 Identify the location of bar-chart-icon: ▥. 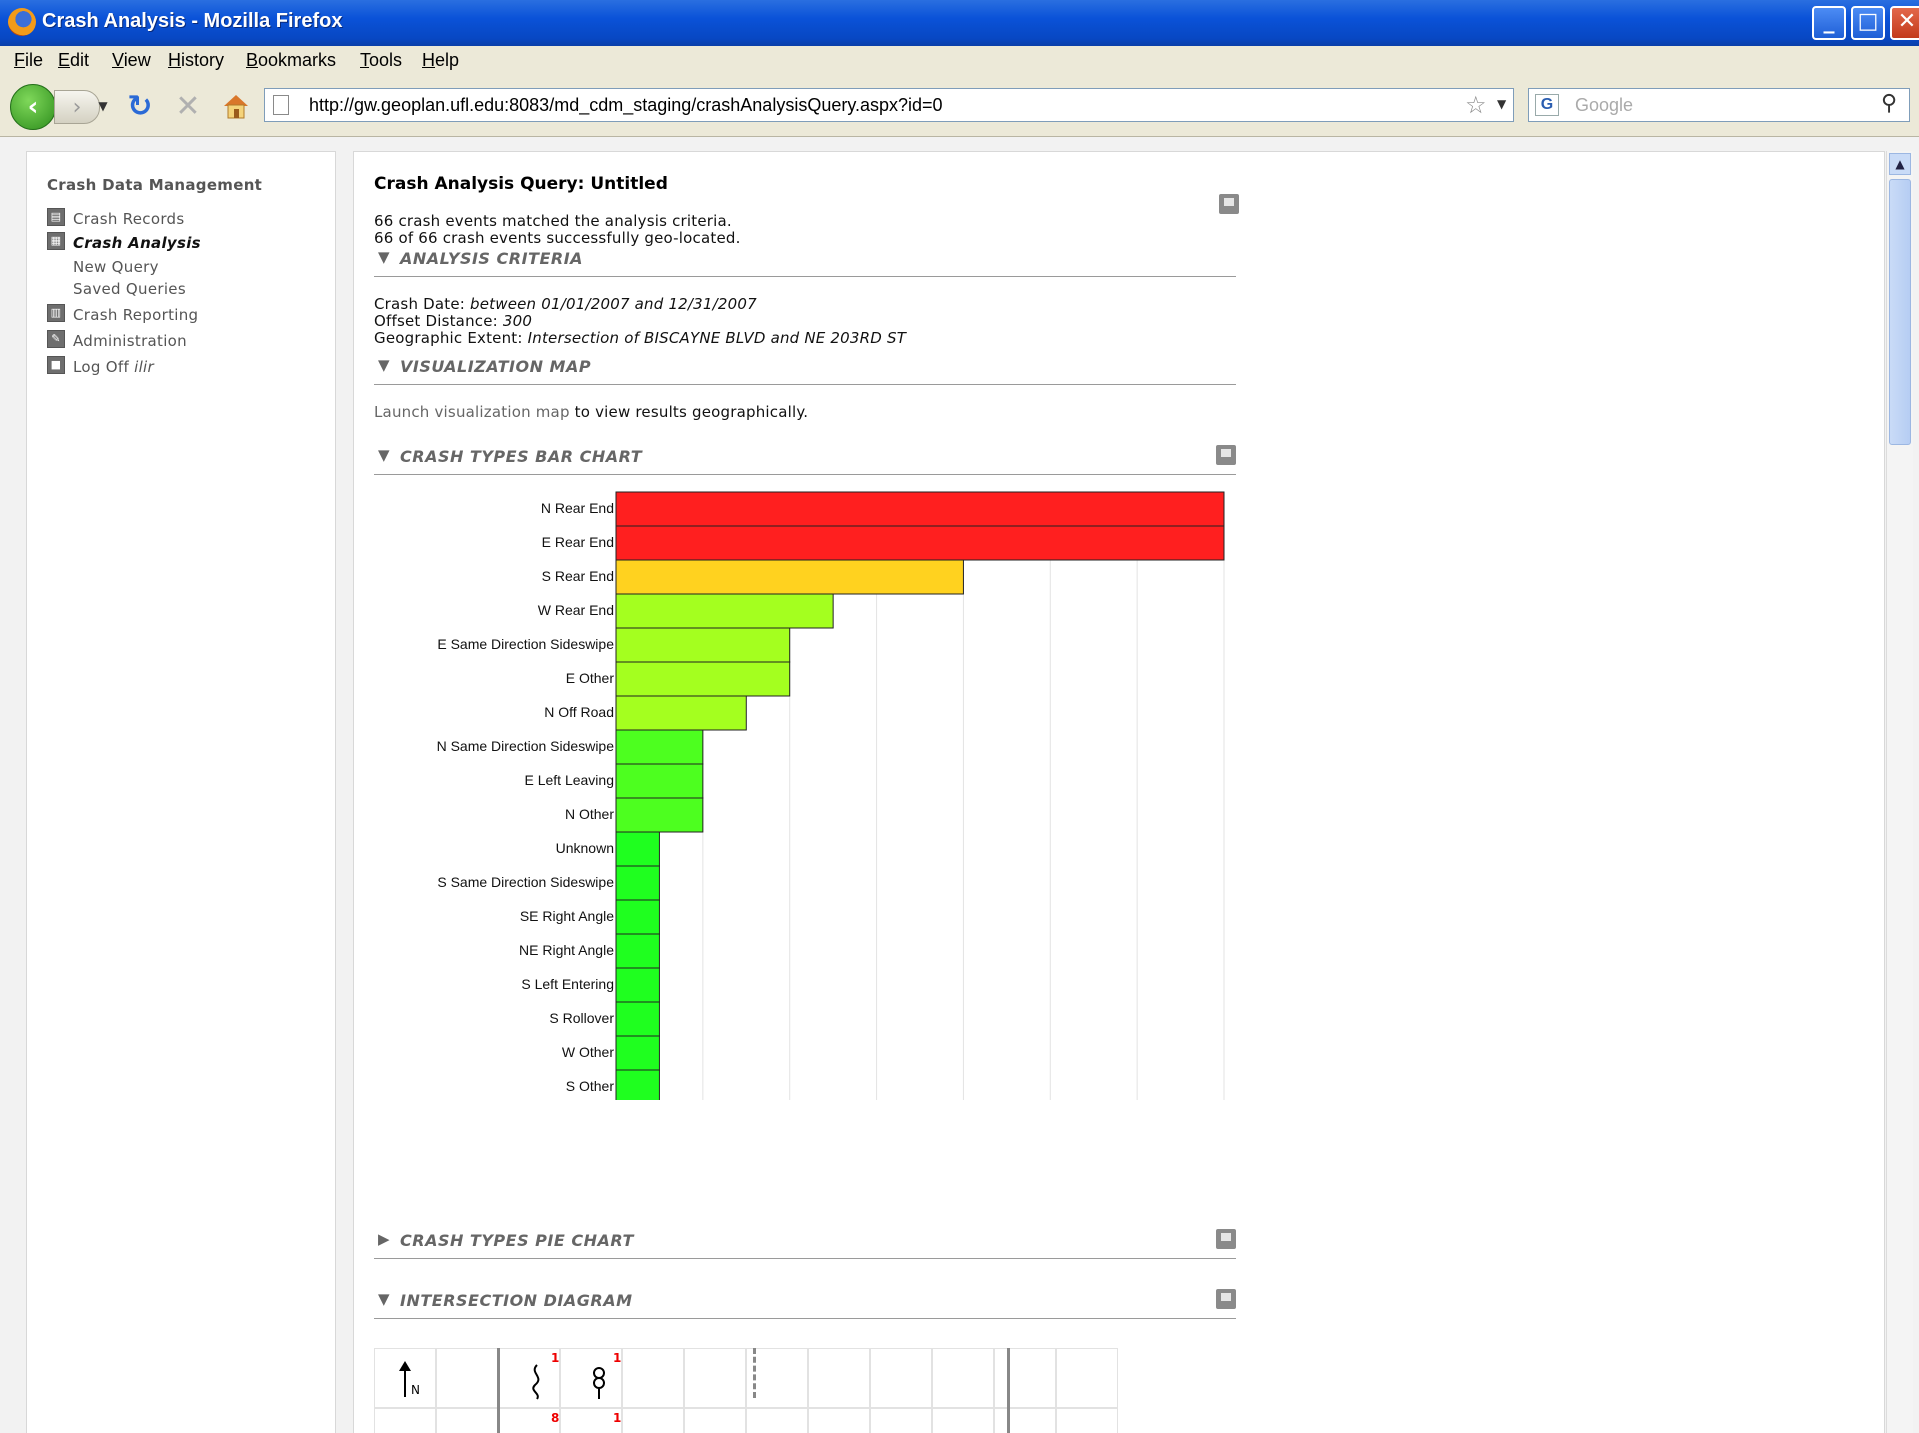
(56, 313).